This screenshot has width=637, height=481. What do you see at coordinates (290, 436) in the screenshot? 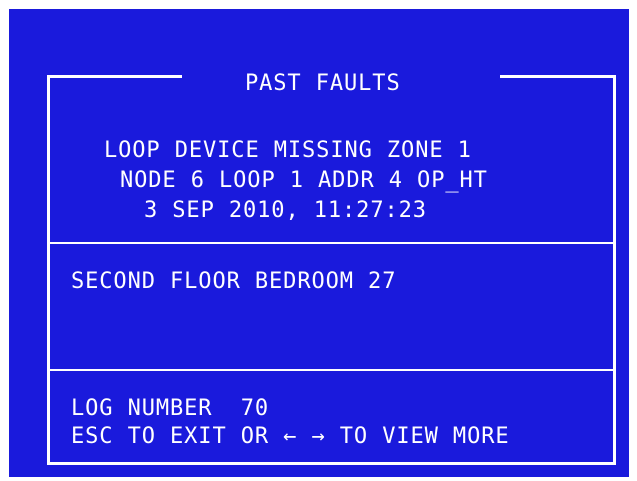
I see `navigation-help-text: ESC TO EXIT OR ← → TO VIEW MORE` at bounding box center [290, 436].